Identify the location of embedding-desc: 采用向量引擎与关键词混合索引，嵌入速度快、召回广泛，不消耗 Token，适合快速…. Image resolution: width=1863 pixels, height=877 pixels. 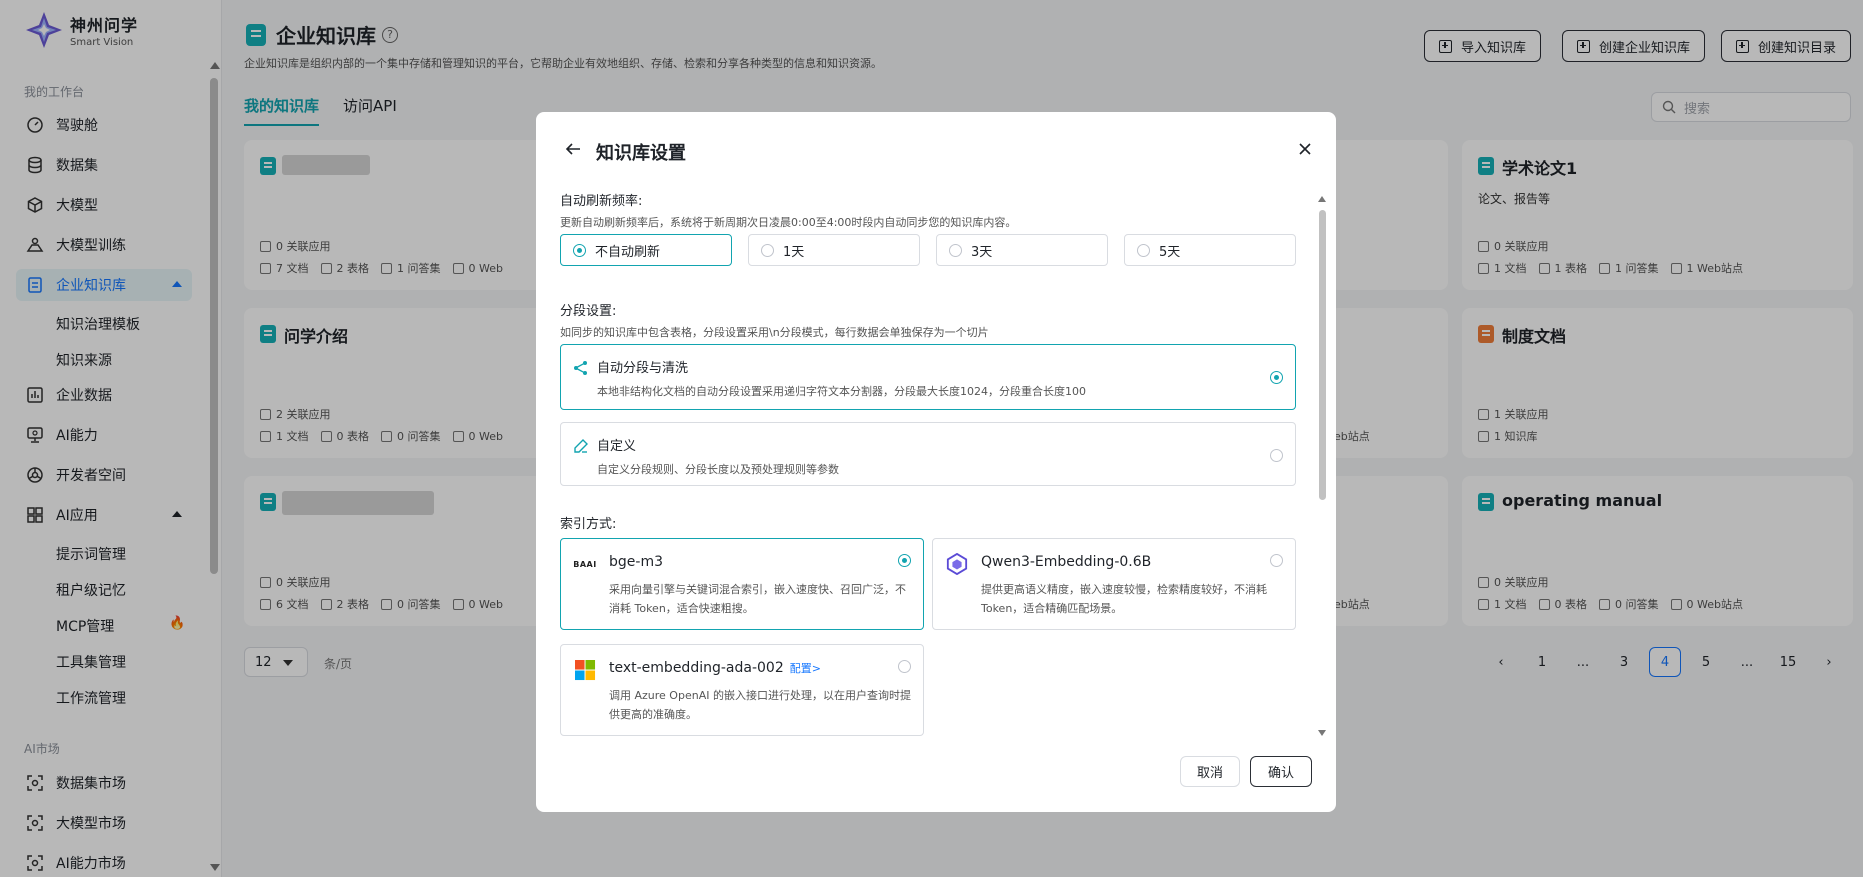
(757, 599).